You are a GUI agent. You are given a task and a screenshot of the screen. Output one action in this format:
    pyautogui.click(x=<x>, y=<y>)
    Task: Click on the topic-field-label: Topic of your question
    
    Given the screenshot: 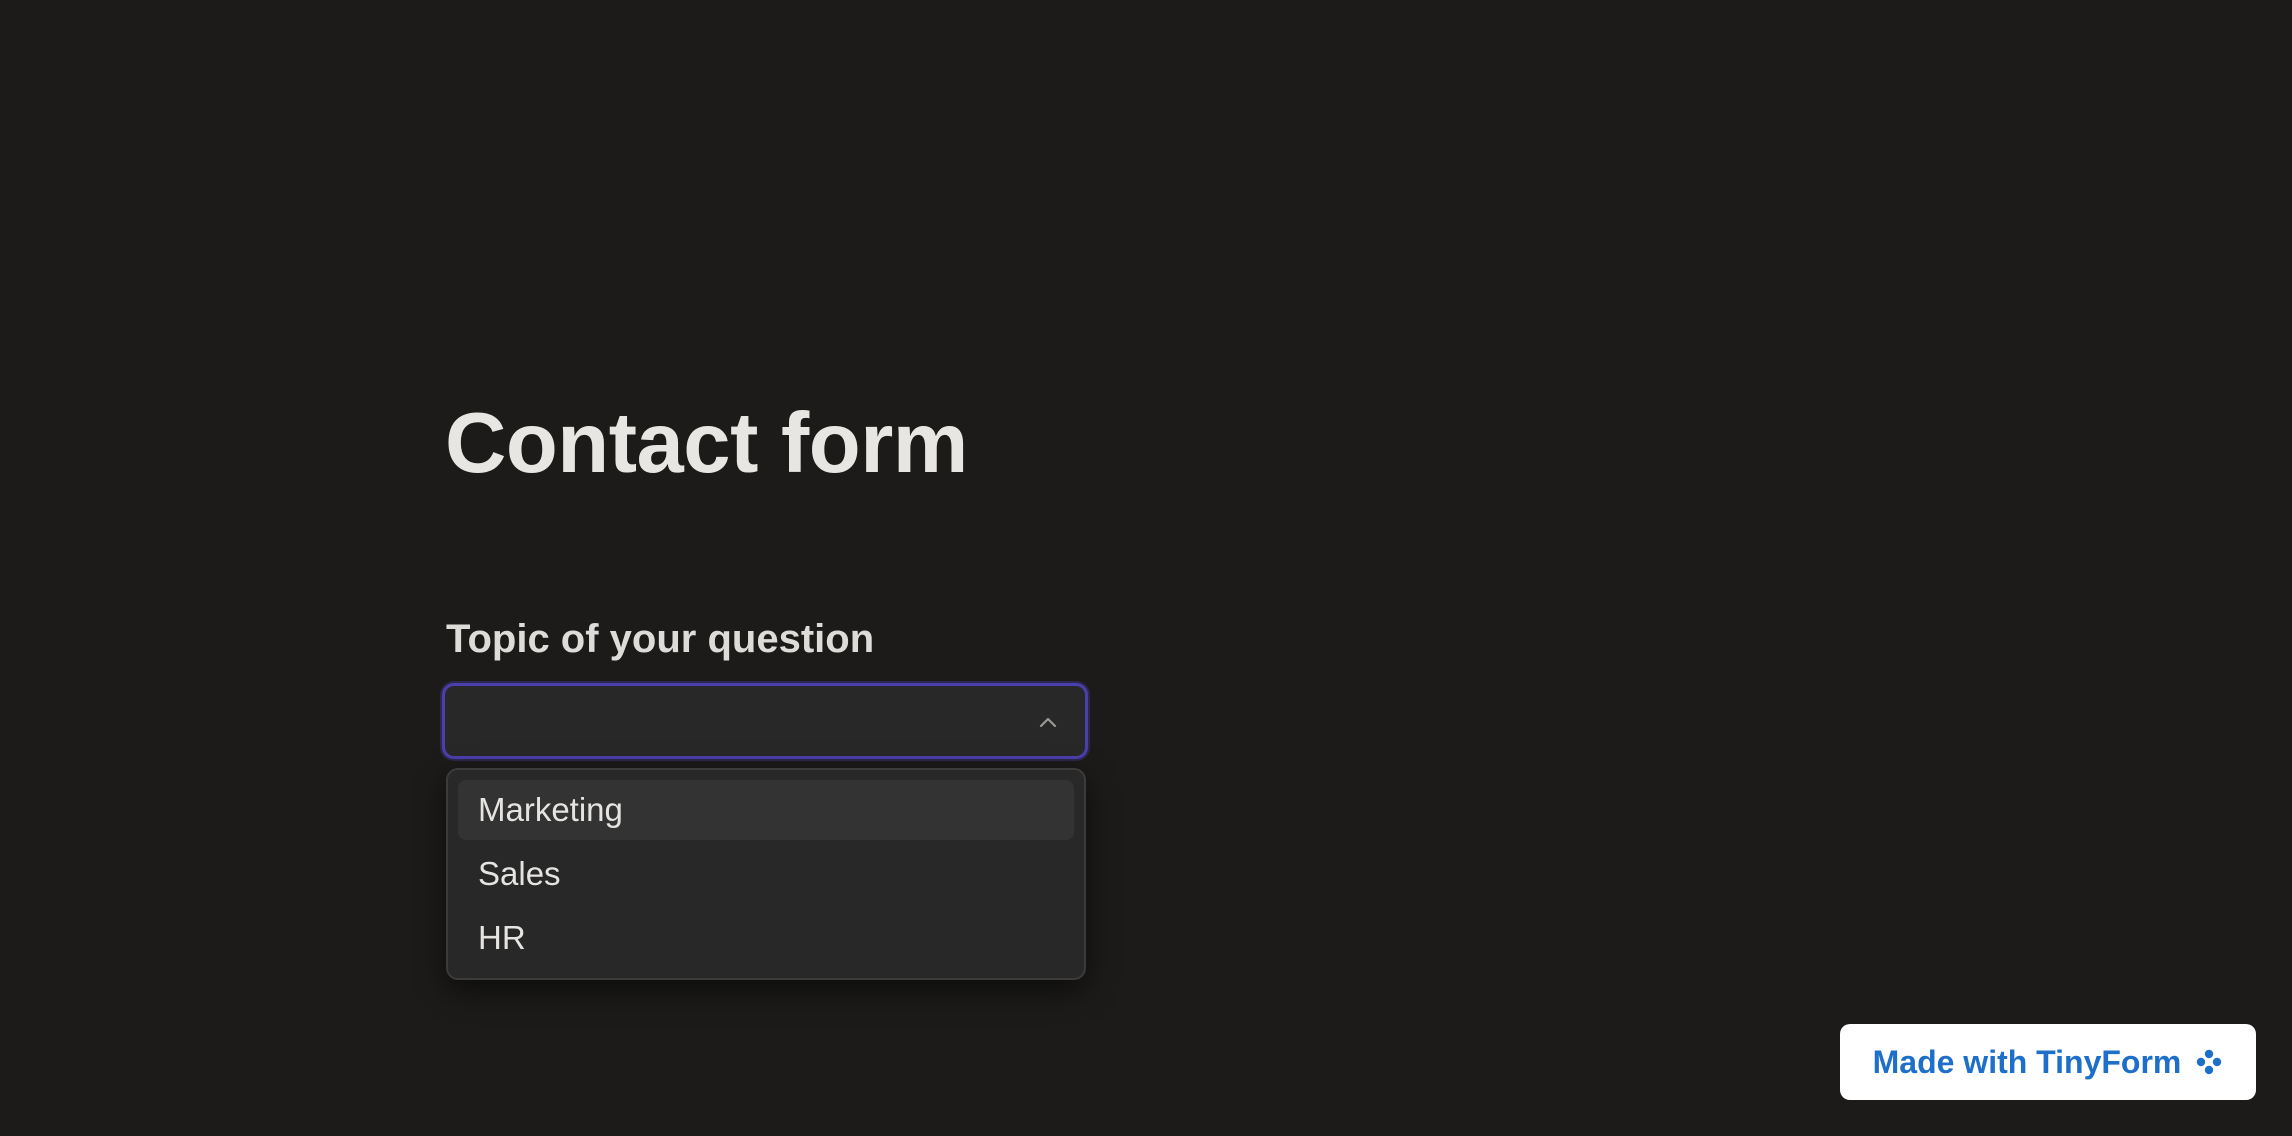 What is the action you would take?
    pyautogui.click(x=660, y=639)
    